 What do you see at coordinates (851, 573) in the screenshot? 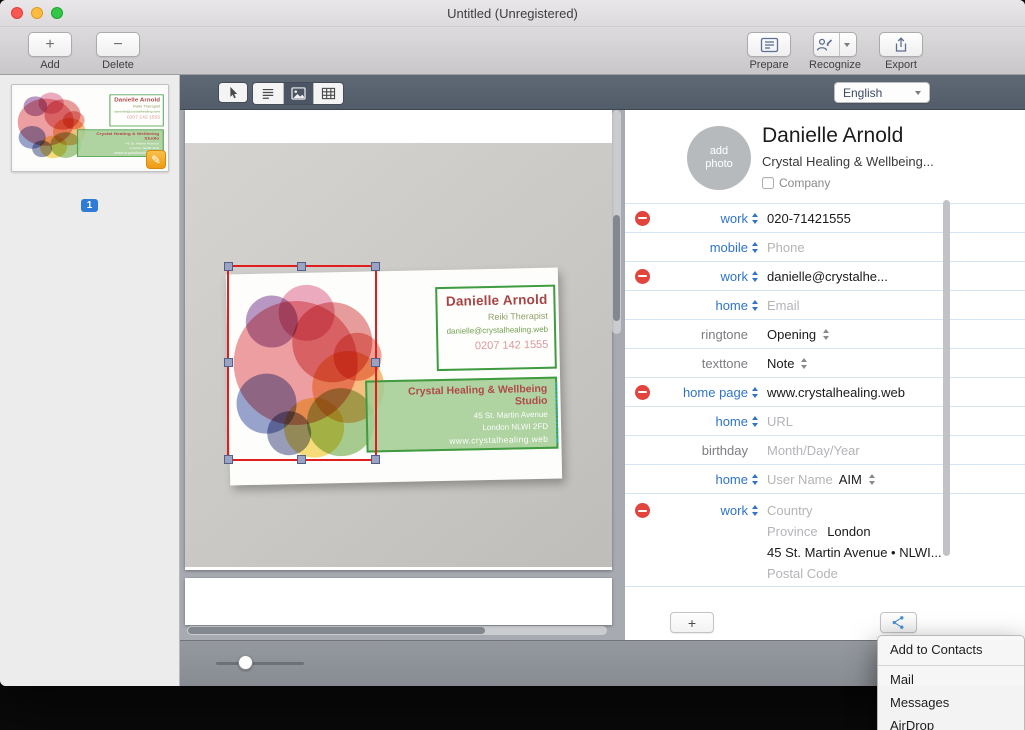
I see `postal-code-placeholder: Postal Code` at bounding box center [851, 573].